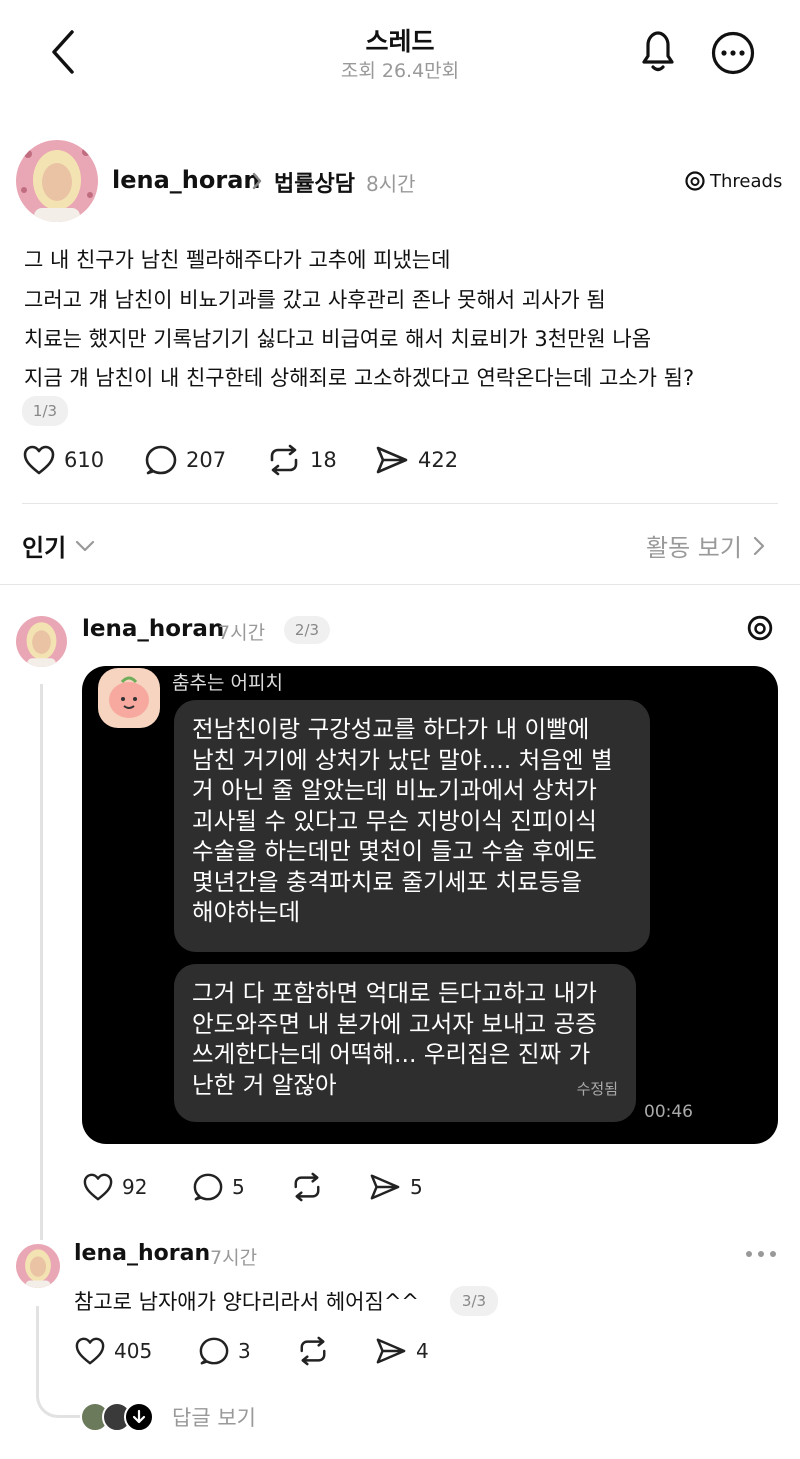 Image resolution: width=800 pixels, height=1459 pixels. What do you see at coordinates (238, 1187) in the screenshot?
I see `comment-count: 5` at bounding box center [238, 1187].